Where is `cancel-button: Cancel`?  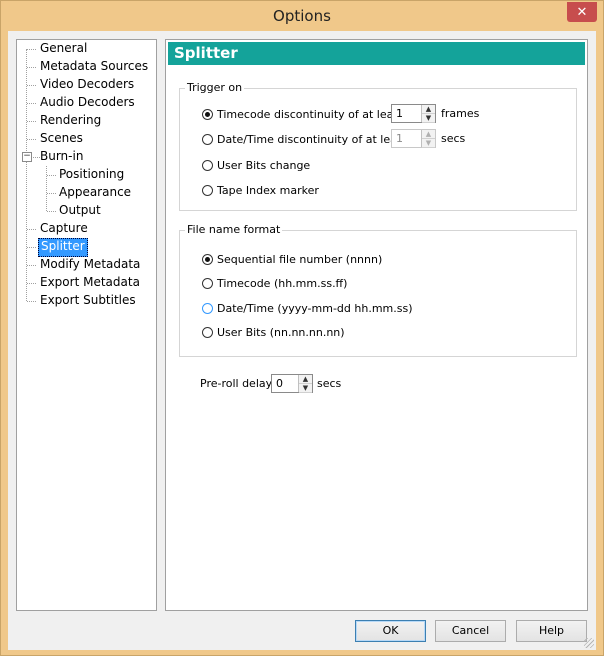 cancel-button: Cancel is located at coordinates (470, 631).